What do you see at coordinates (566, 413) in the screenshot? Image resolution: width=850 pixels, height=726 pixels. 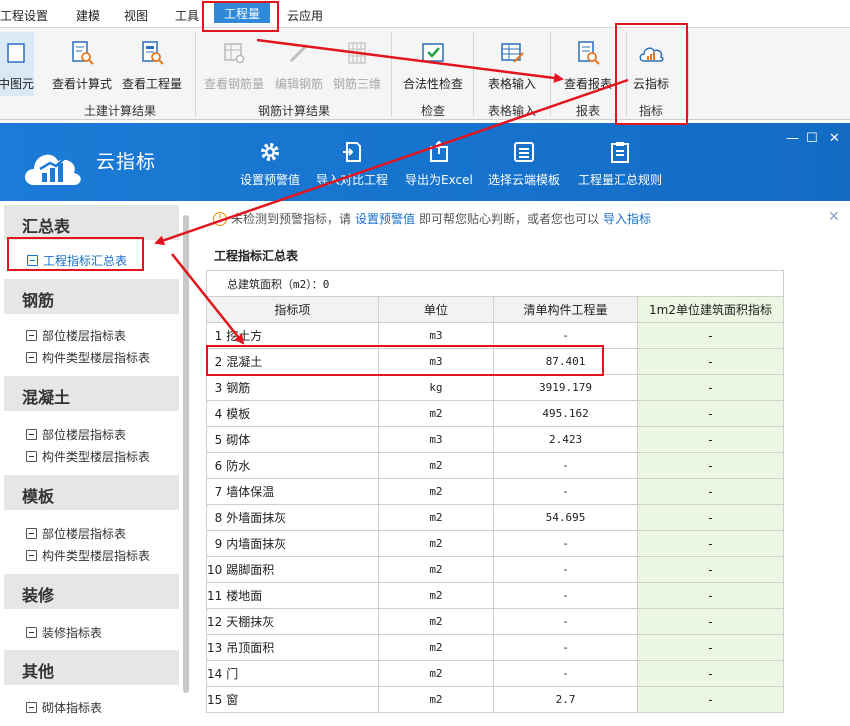 I see `row-quantity: 495.162` at bounding box center [566, 413].